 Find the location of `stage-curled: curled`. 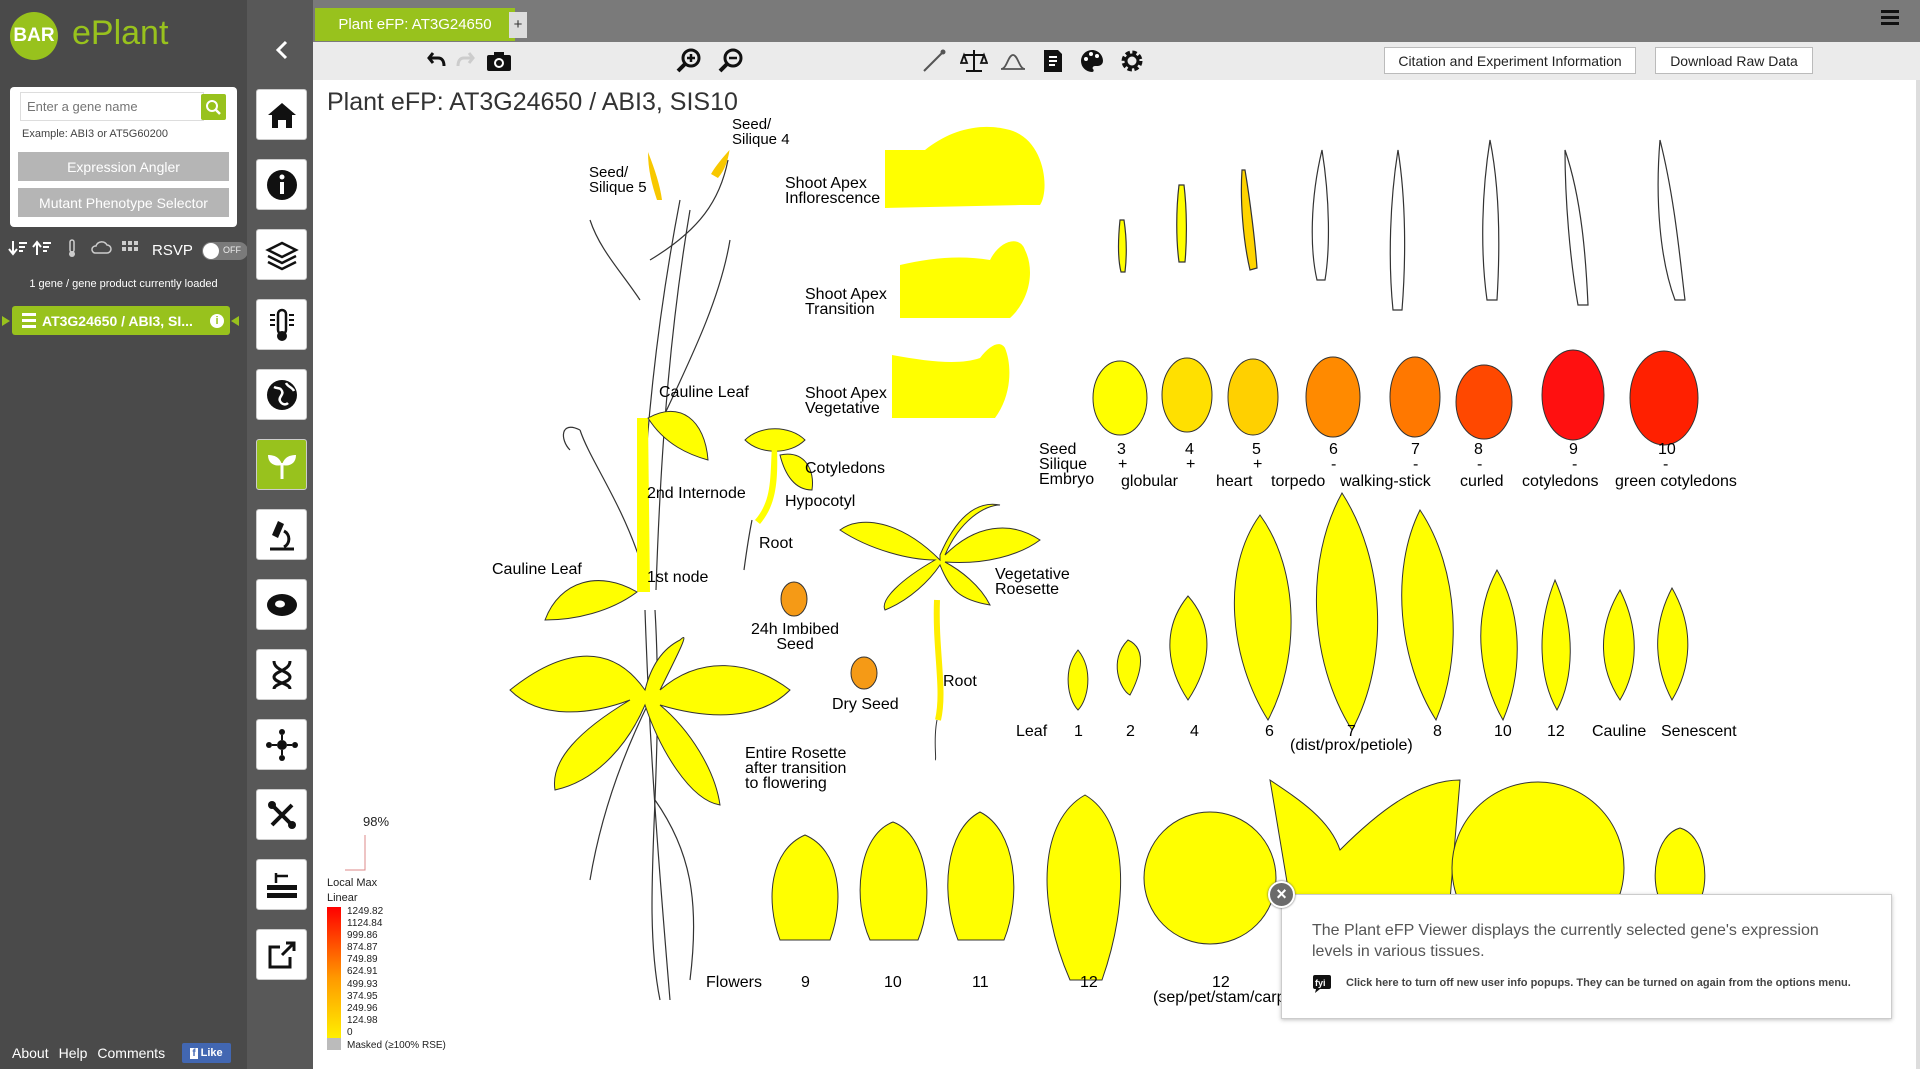

stage-curled: curled is located at coordinates (1482, 481).